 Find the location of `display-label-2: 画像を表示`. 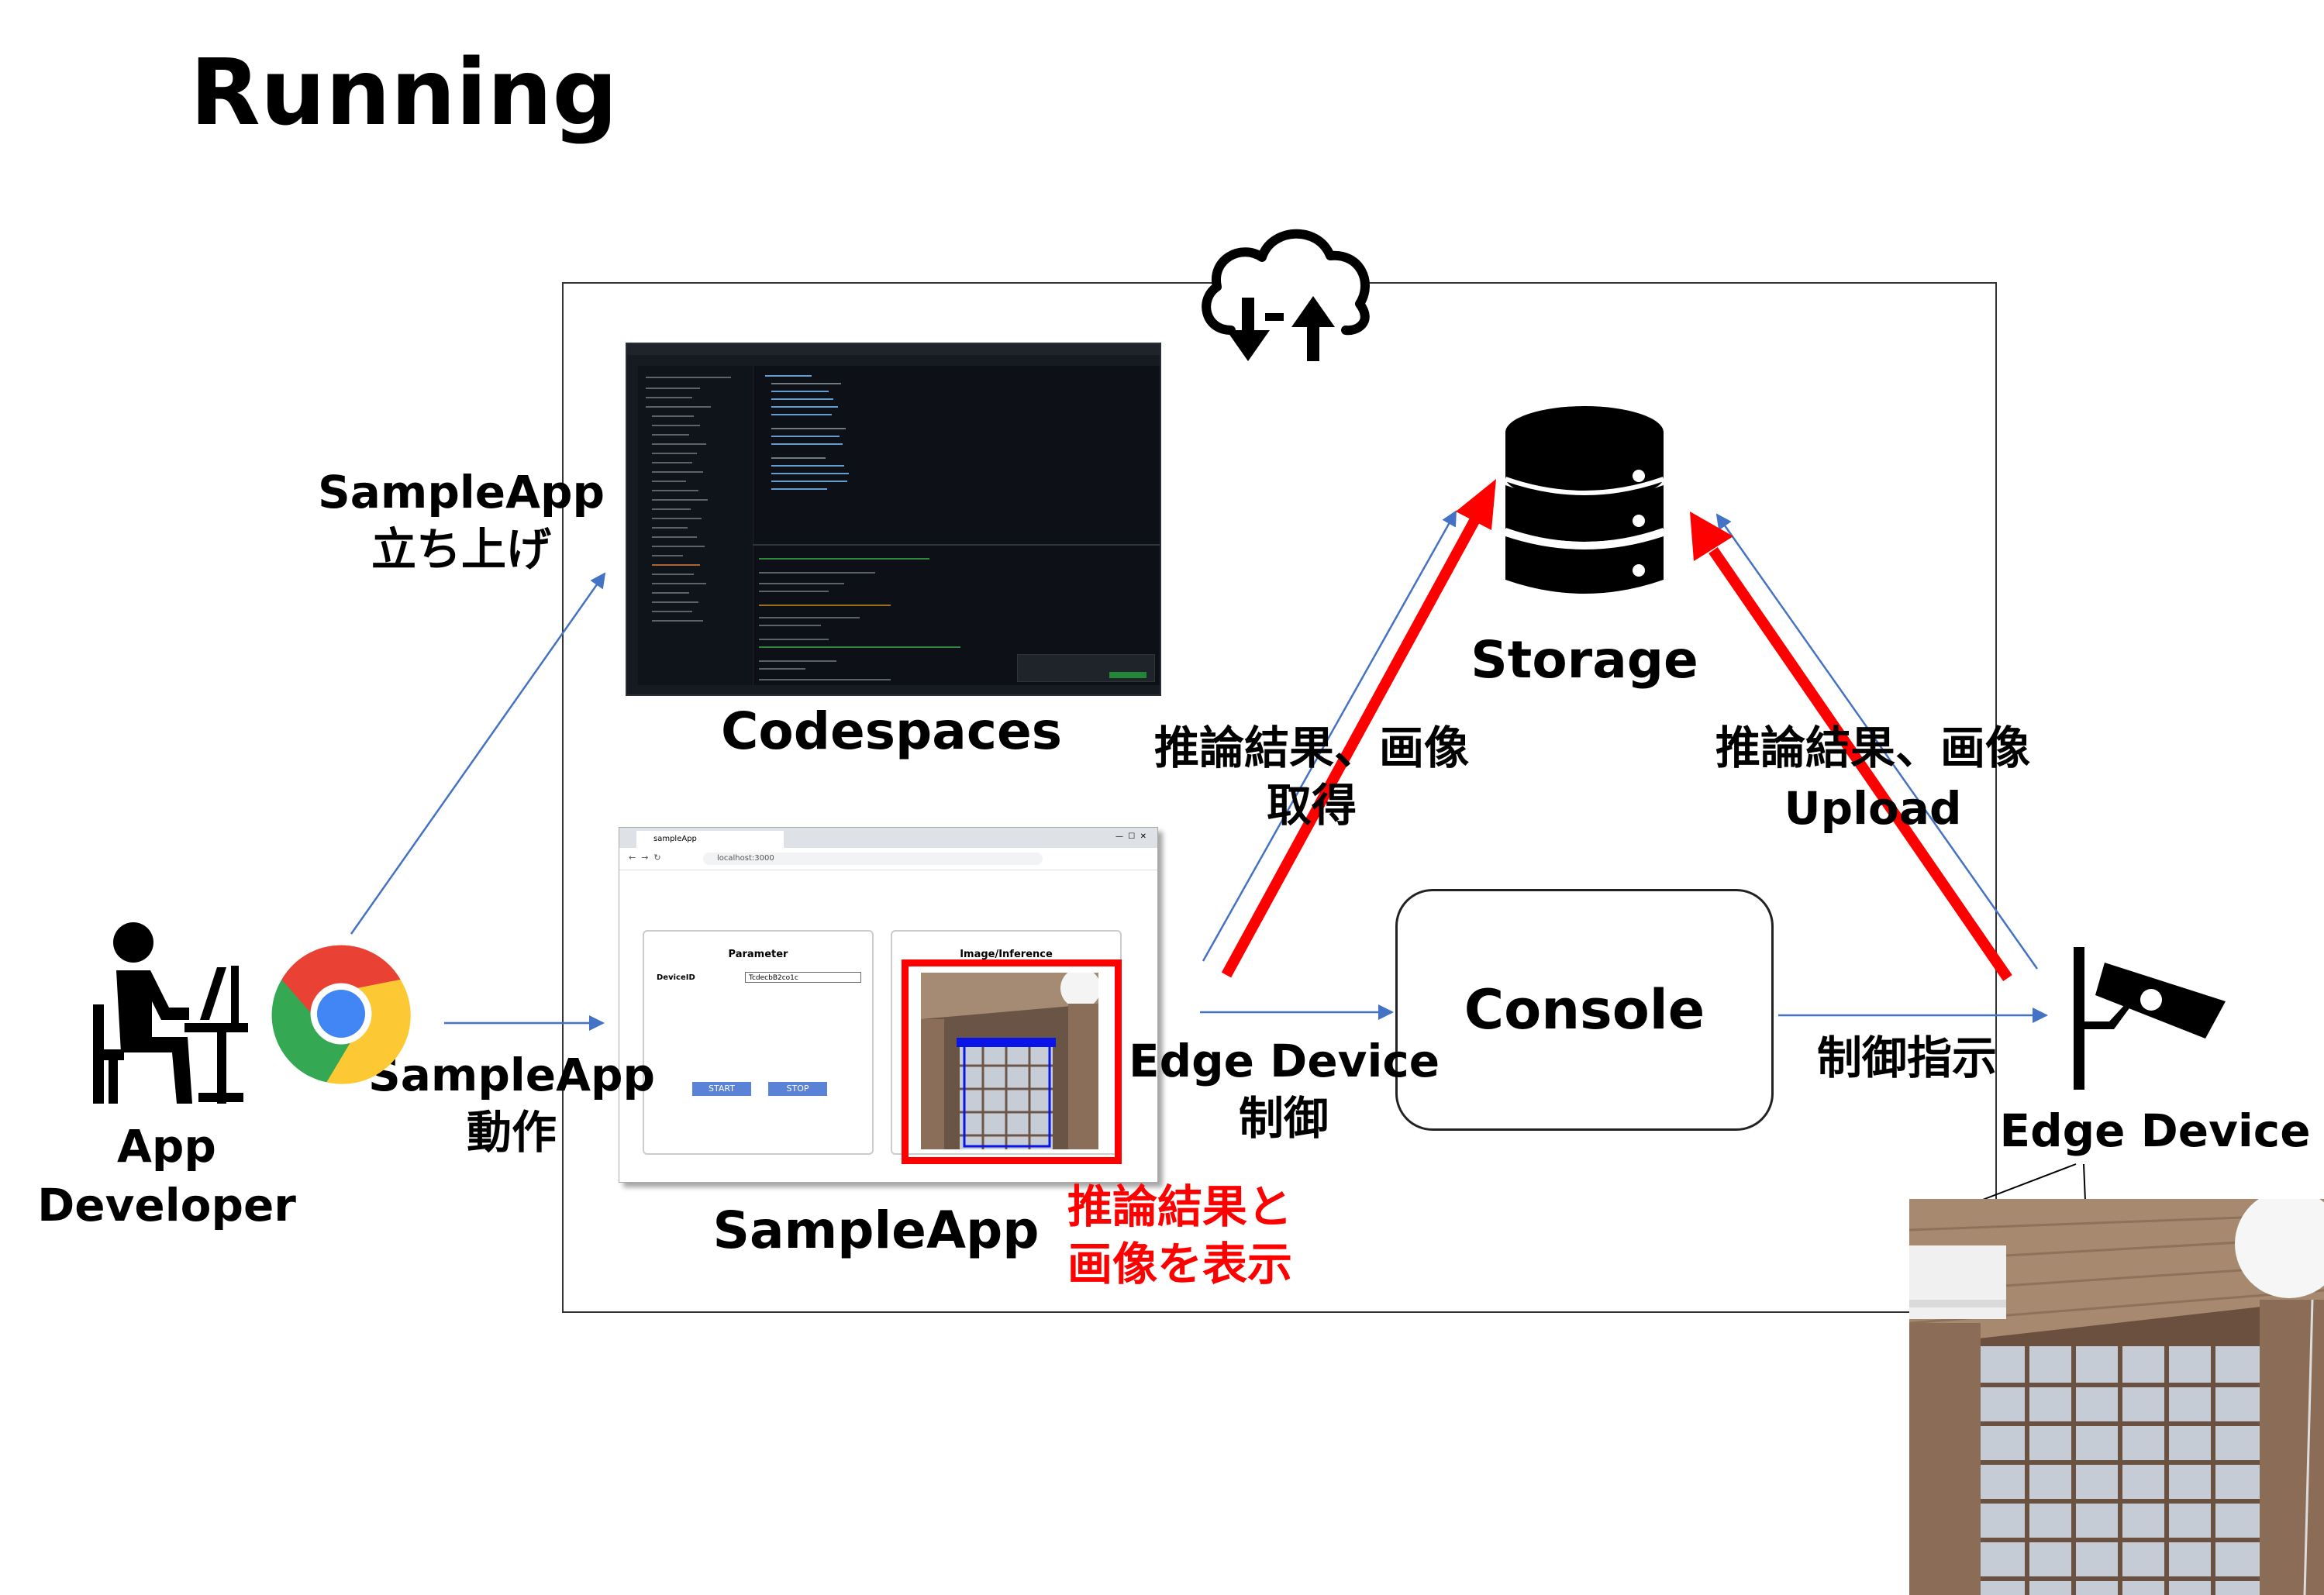

display-label-2: 画像を表示 is located at coordinates (1179, 1264).